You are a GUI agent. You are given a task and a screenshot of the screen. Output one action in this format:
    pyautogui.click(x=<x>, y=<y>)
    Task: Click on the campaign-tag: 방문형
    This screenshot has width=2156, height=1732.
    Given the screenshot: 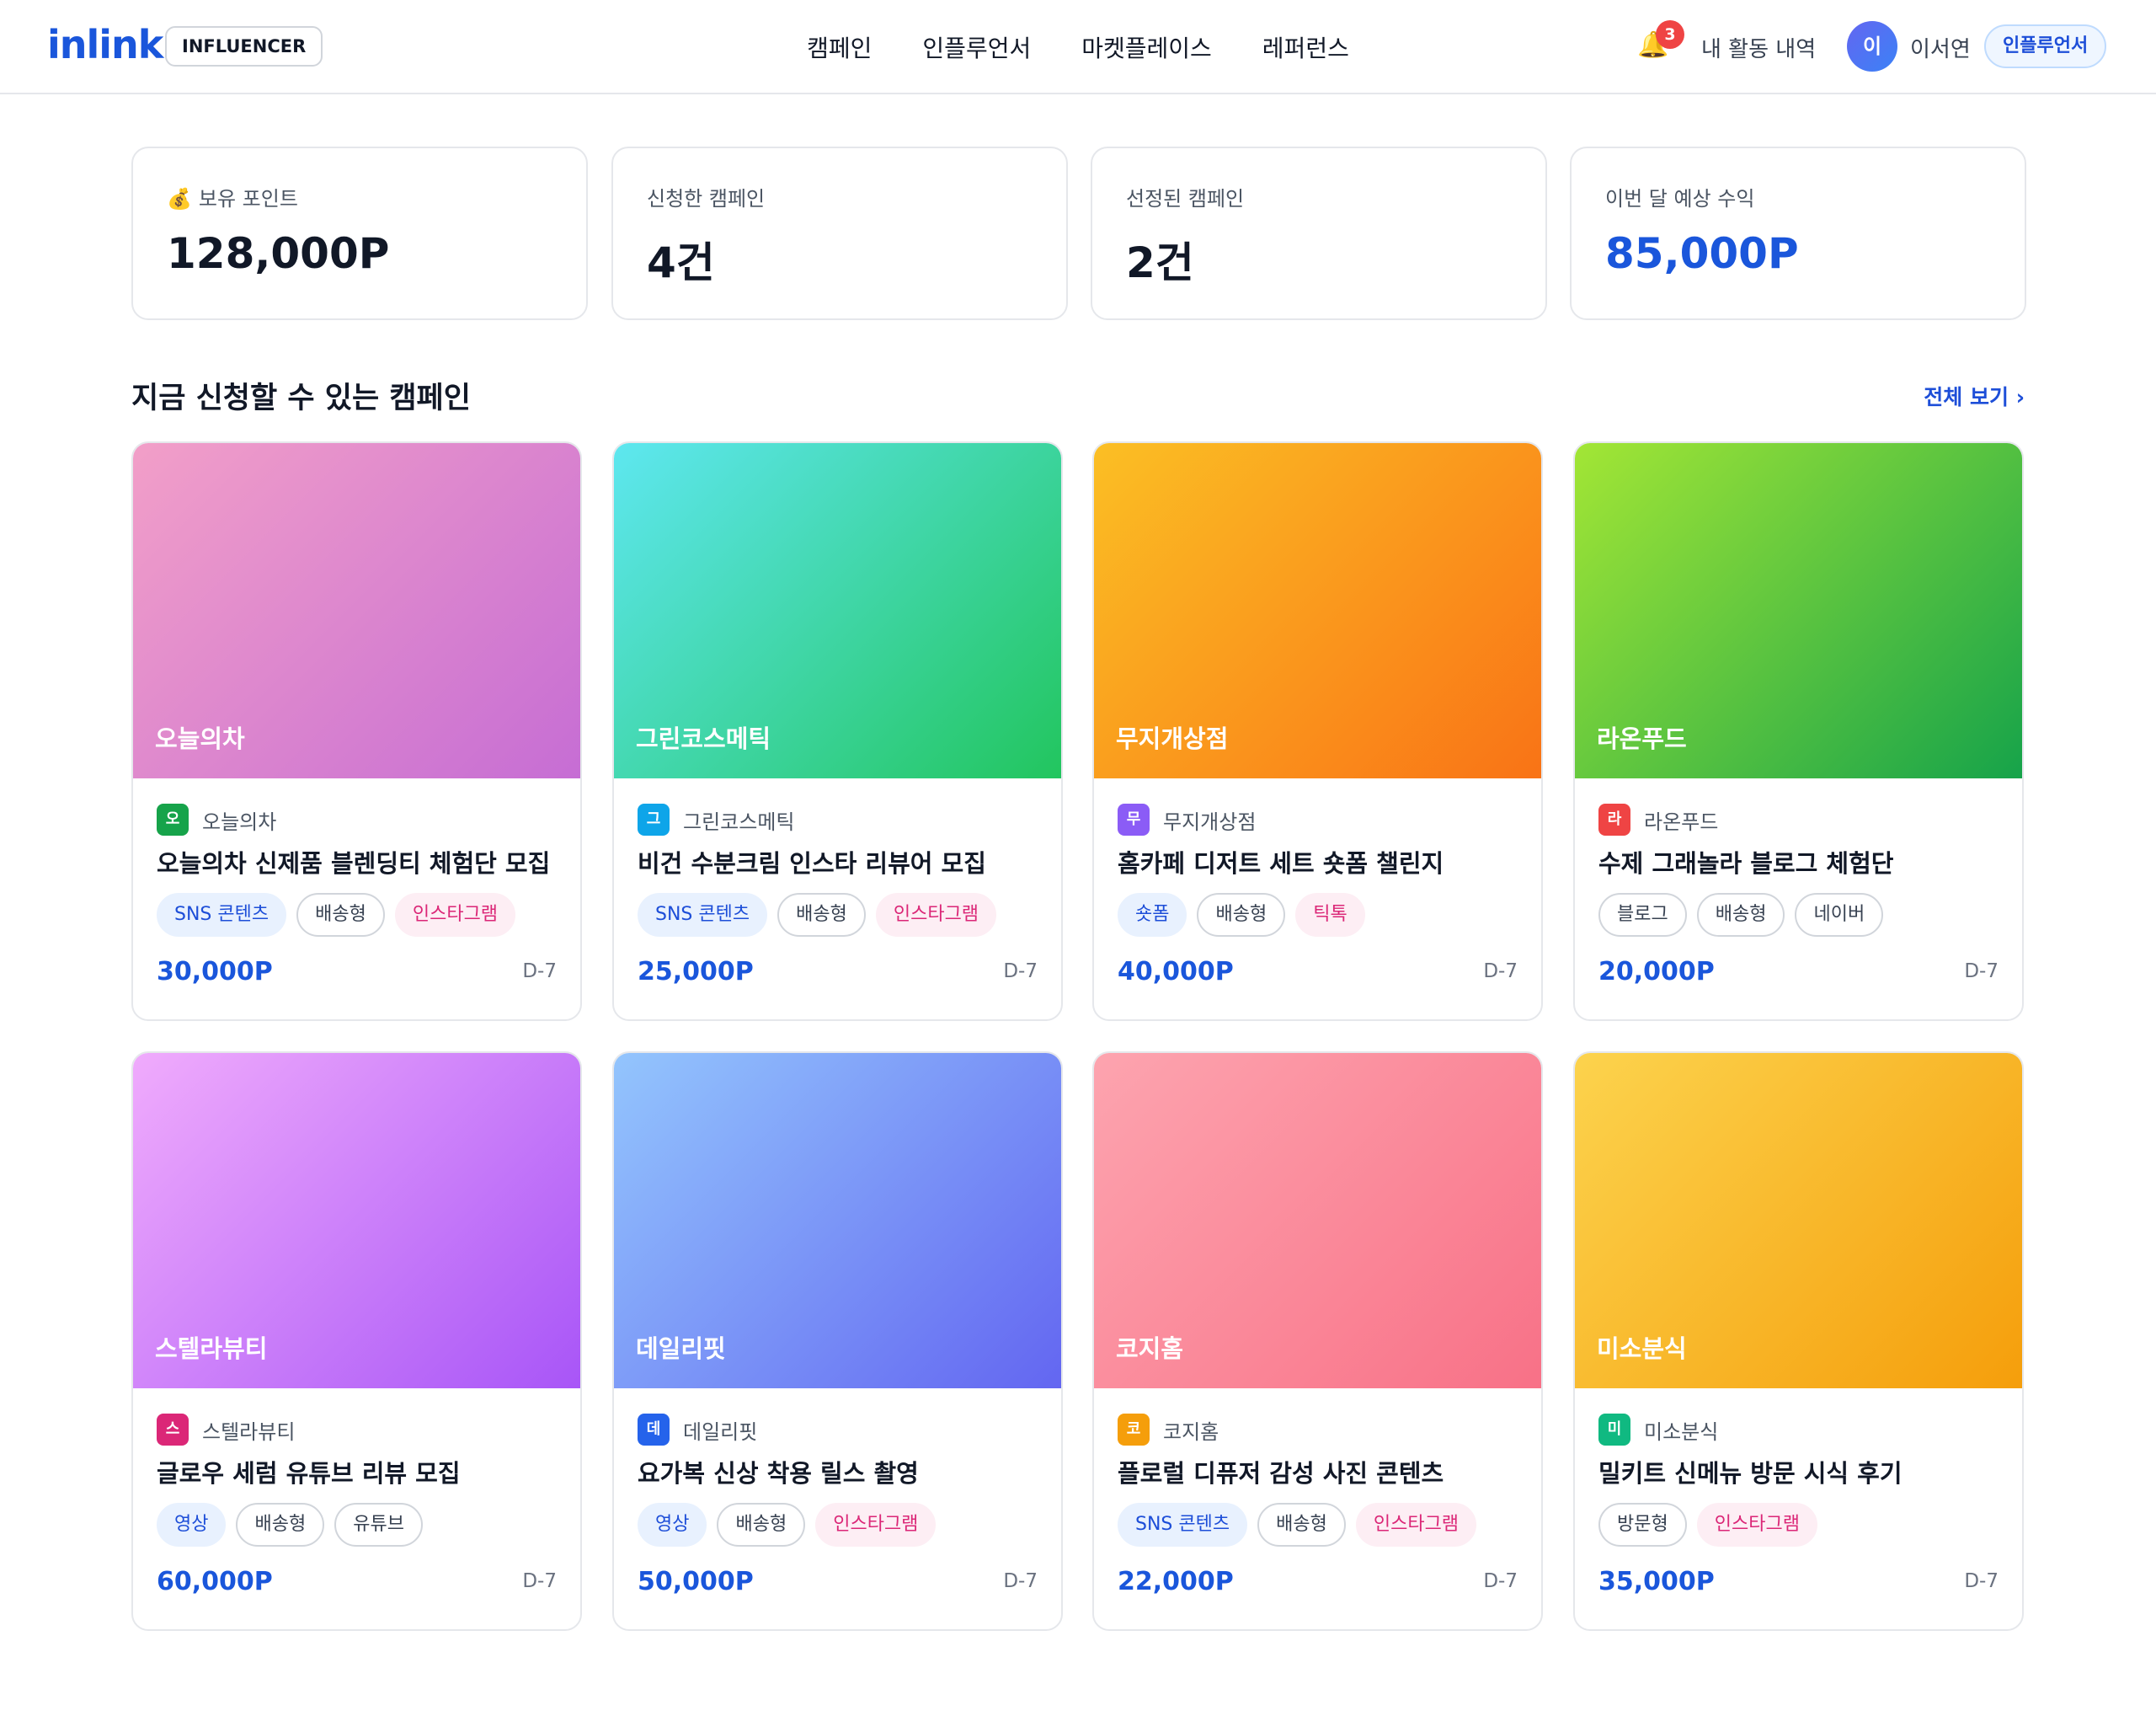 What is the action you would take?
    pyautogui.click(x=1642, y=1525)
    